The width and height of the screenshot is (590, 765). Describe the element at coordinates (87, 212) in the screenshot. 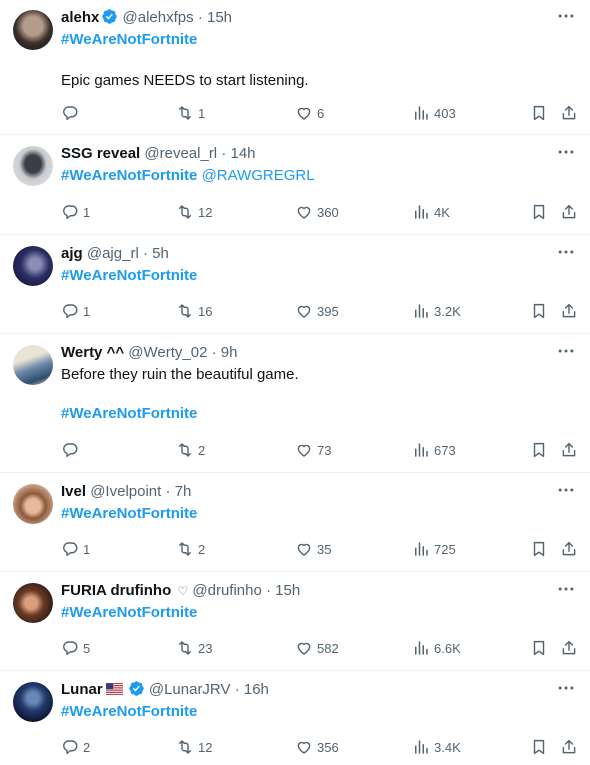

I see `reply-count: 1` at that location.